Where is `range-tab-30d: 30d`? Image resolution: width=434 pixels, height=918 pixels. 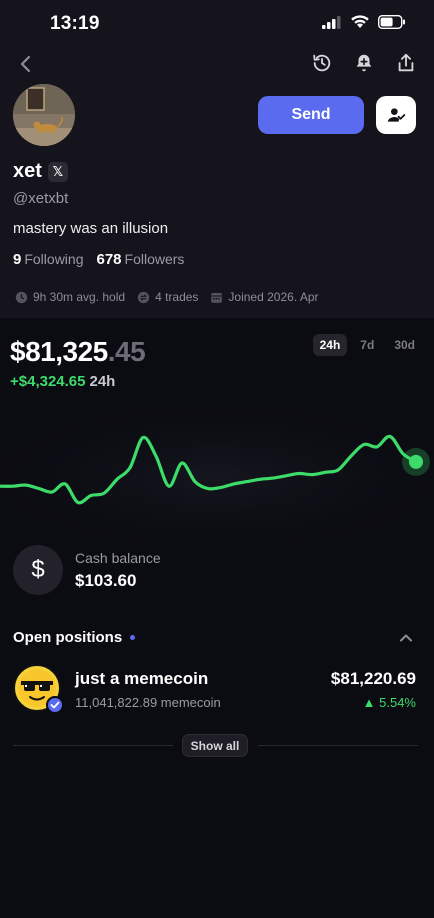 range-tab-30d: 30d is located at coordinates (404, 345).